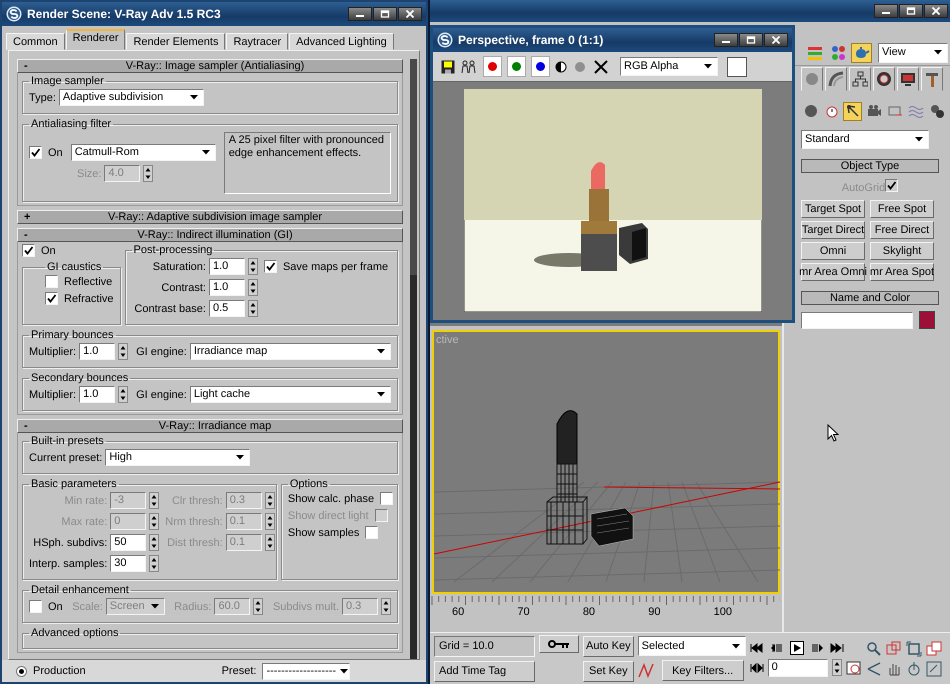 Image resolution: width=950 pixels, height=684 pixels. Describe the element at coordinates (131, 97) in the screenshot. I see `dropdown: Adaptive subdivision` at that location.